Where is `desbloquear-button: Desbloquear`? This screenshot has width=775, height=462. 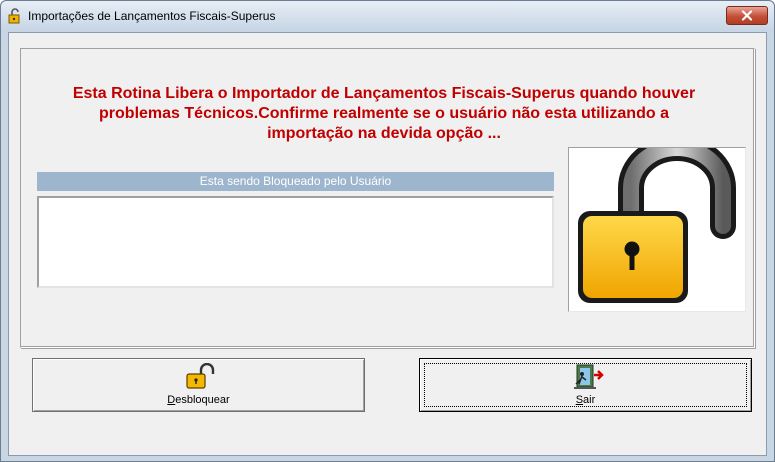 desbloquear-button: Desbloquear is located at coordinates (198, 385).